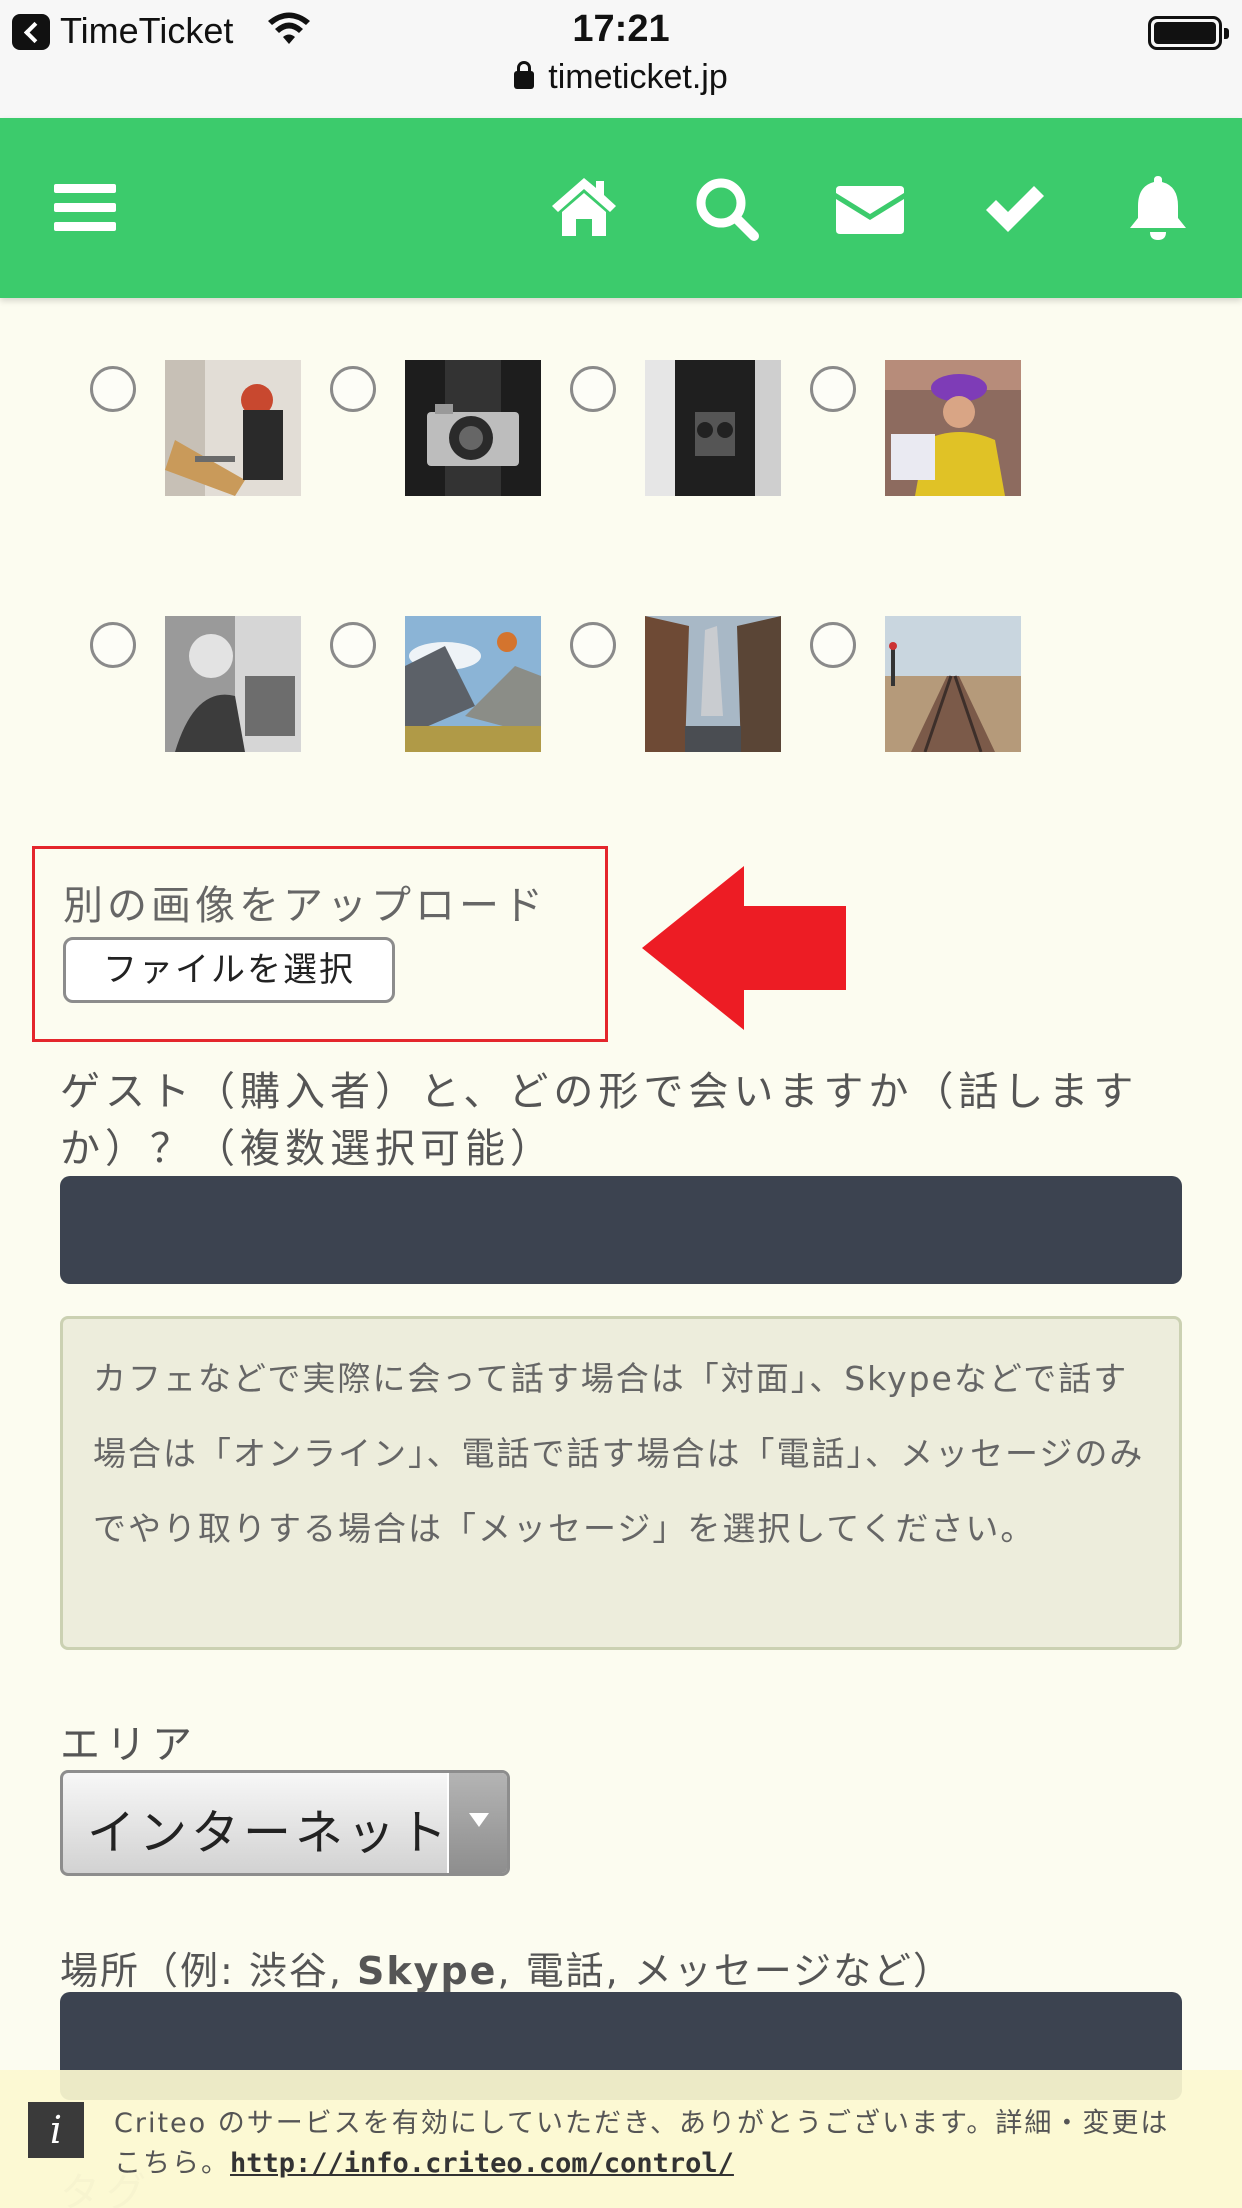  What do you see at coordinates (870, 208) in the screenshot?
I see `mail-icon` at bounding box center [870, 208].